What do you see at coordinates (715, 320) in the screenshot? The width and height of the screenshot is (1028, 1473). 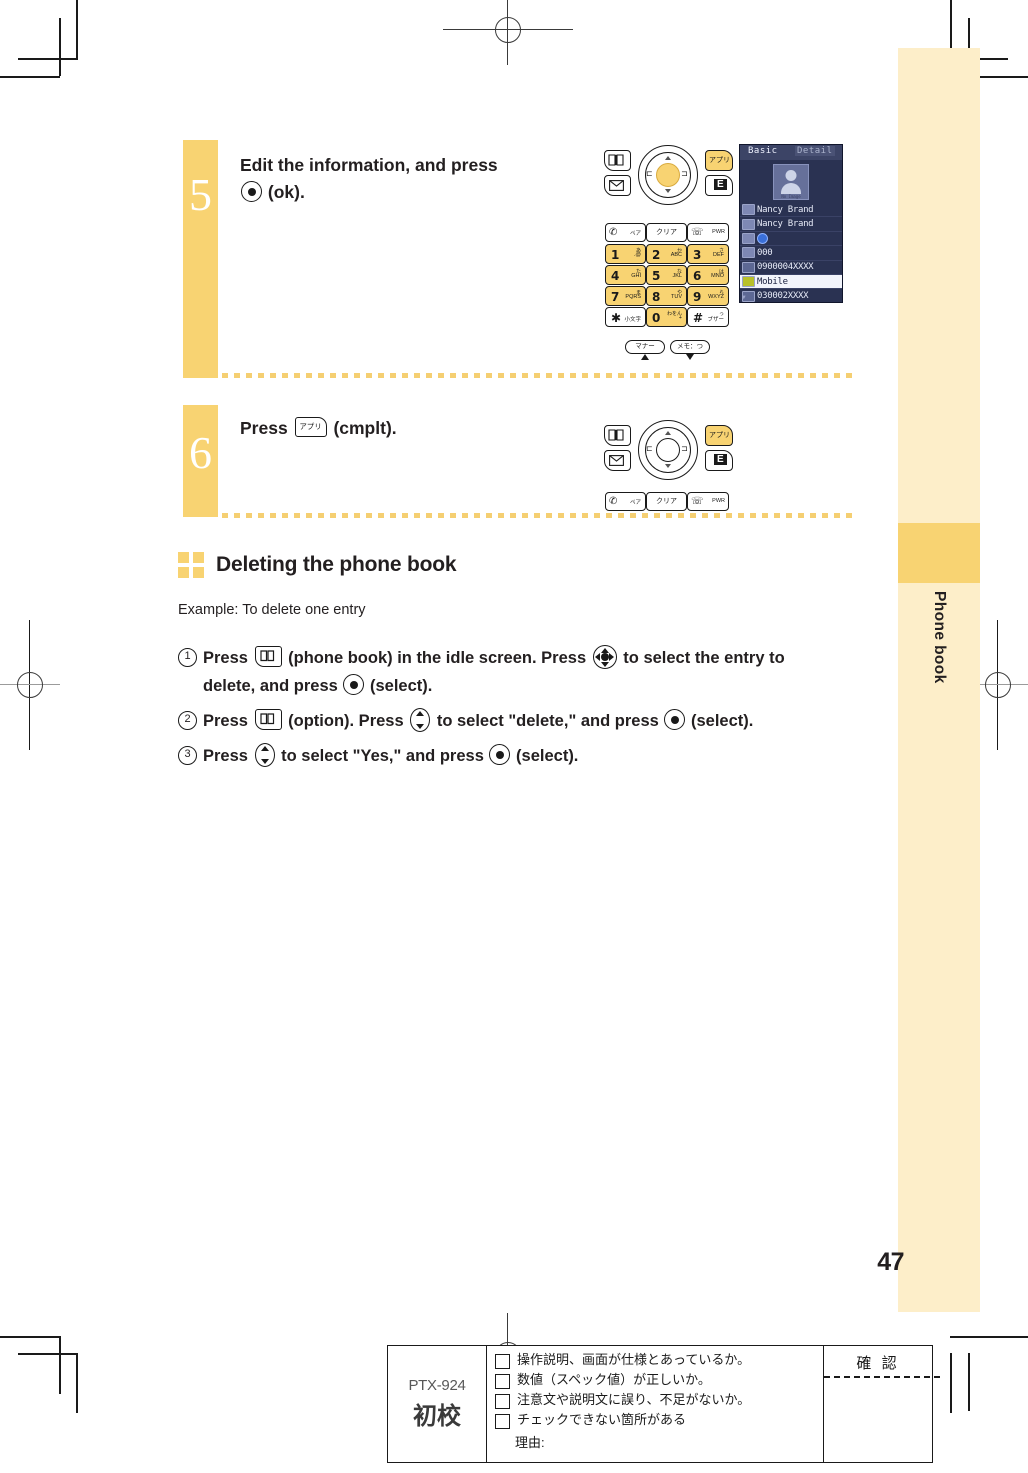 I see `keypad-hash-sub: ブザー` at bounding box center [715, 320].